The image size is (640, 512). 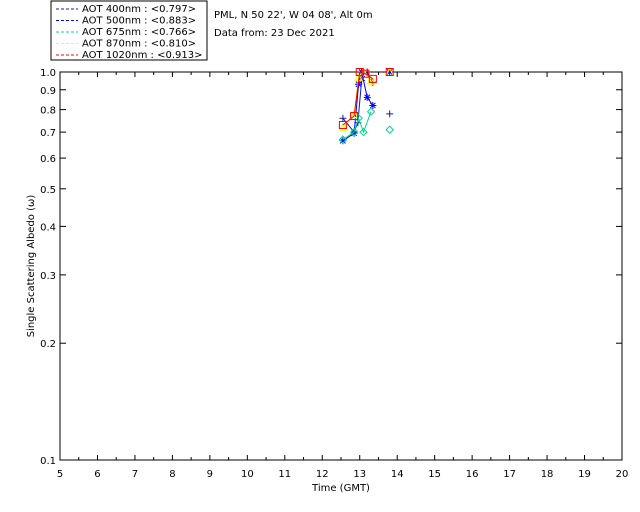 What do you see at coordinates (359, 474) in the screenshot?
I see `x-tick-label: 13` at bounding box center [359, 474].